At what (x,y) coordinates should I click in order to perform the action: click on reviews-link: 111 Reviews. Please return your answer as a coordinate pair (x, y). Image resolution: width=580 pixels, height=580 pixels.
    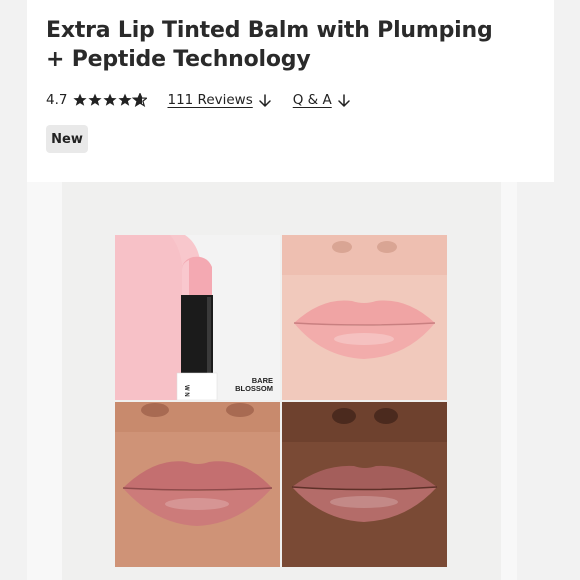
    Looking at the image, I should click on (219, 100).